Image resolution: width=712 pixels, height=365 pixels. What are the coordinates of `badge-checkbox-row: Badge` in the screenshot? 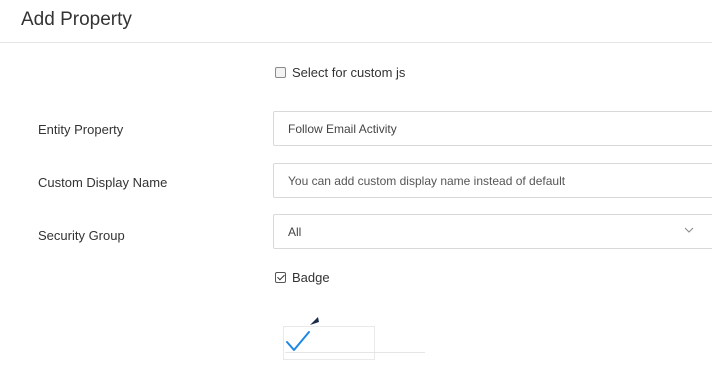 It's located at (302, 277).